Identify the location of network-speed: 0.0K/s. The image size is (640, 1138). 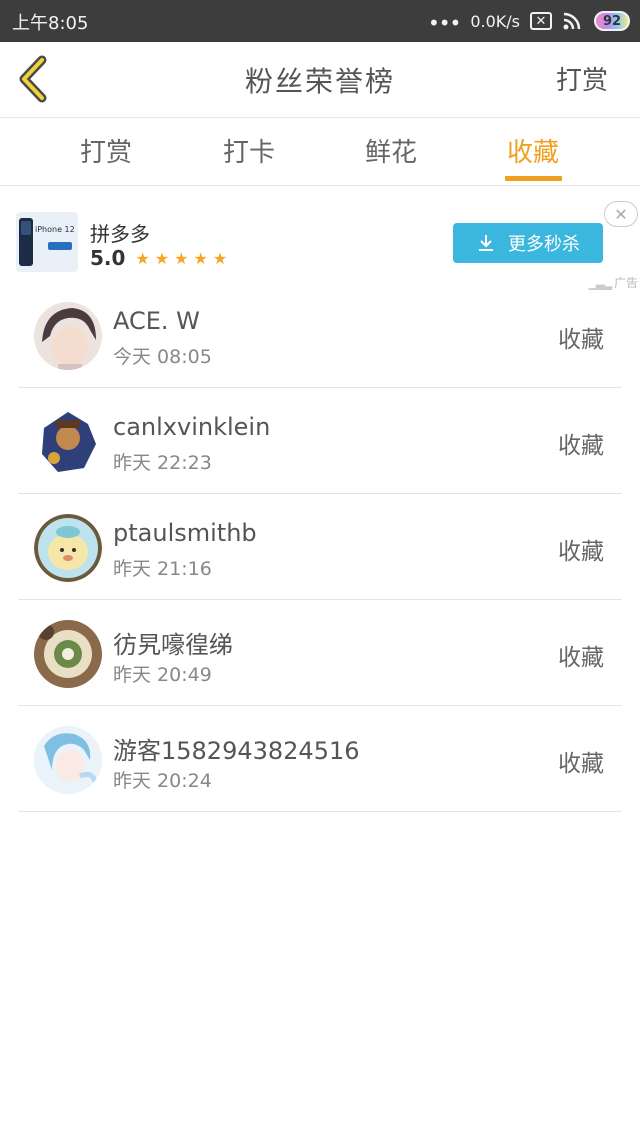
(495, 21).